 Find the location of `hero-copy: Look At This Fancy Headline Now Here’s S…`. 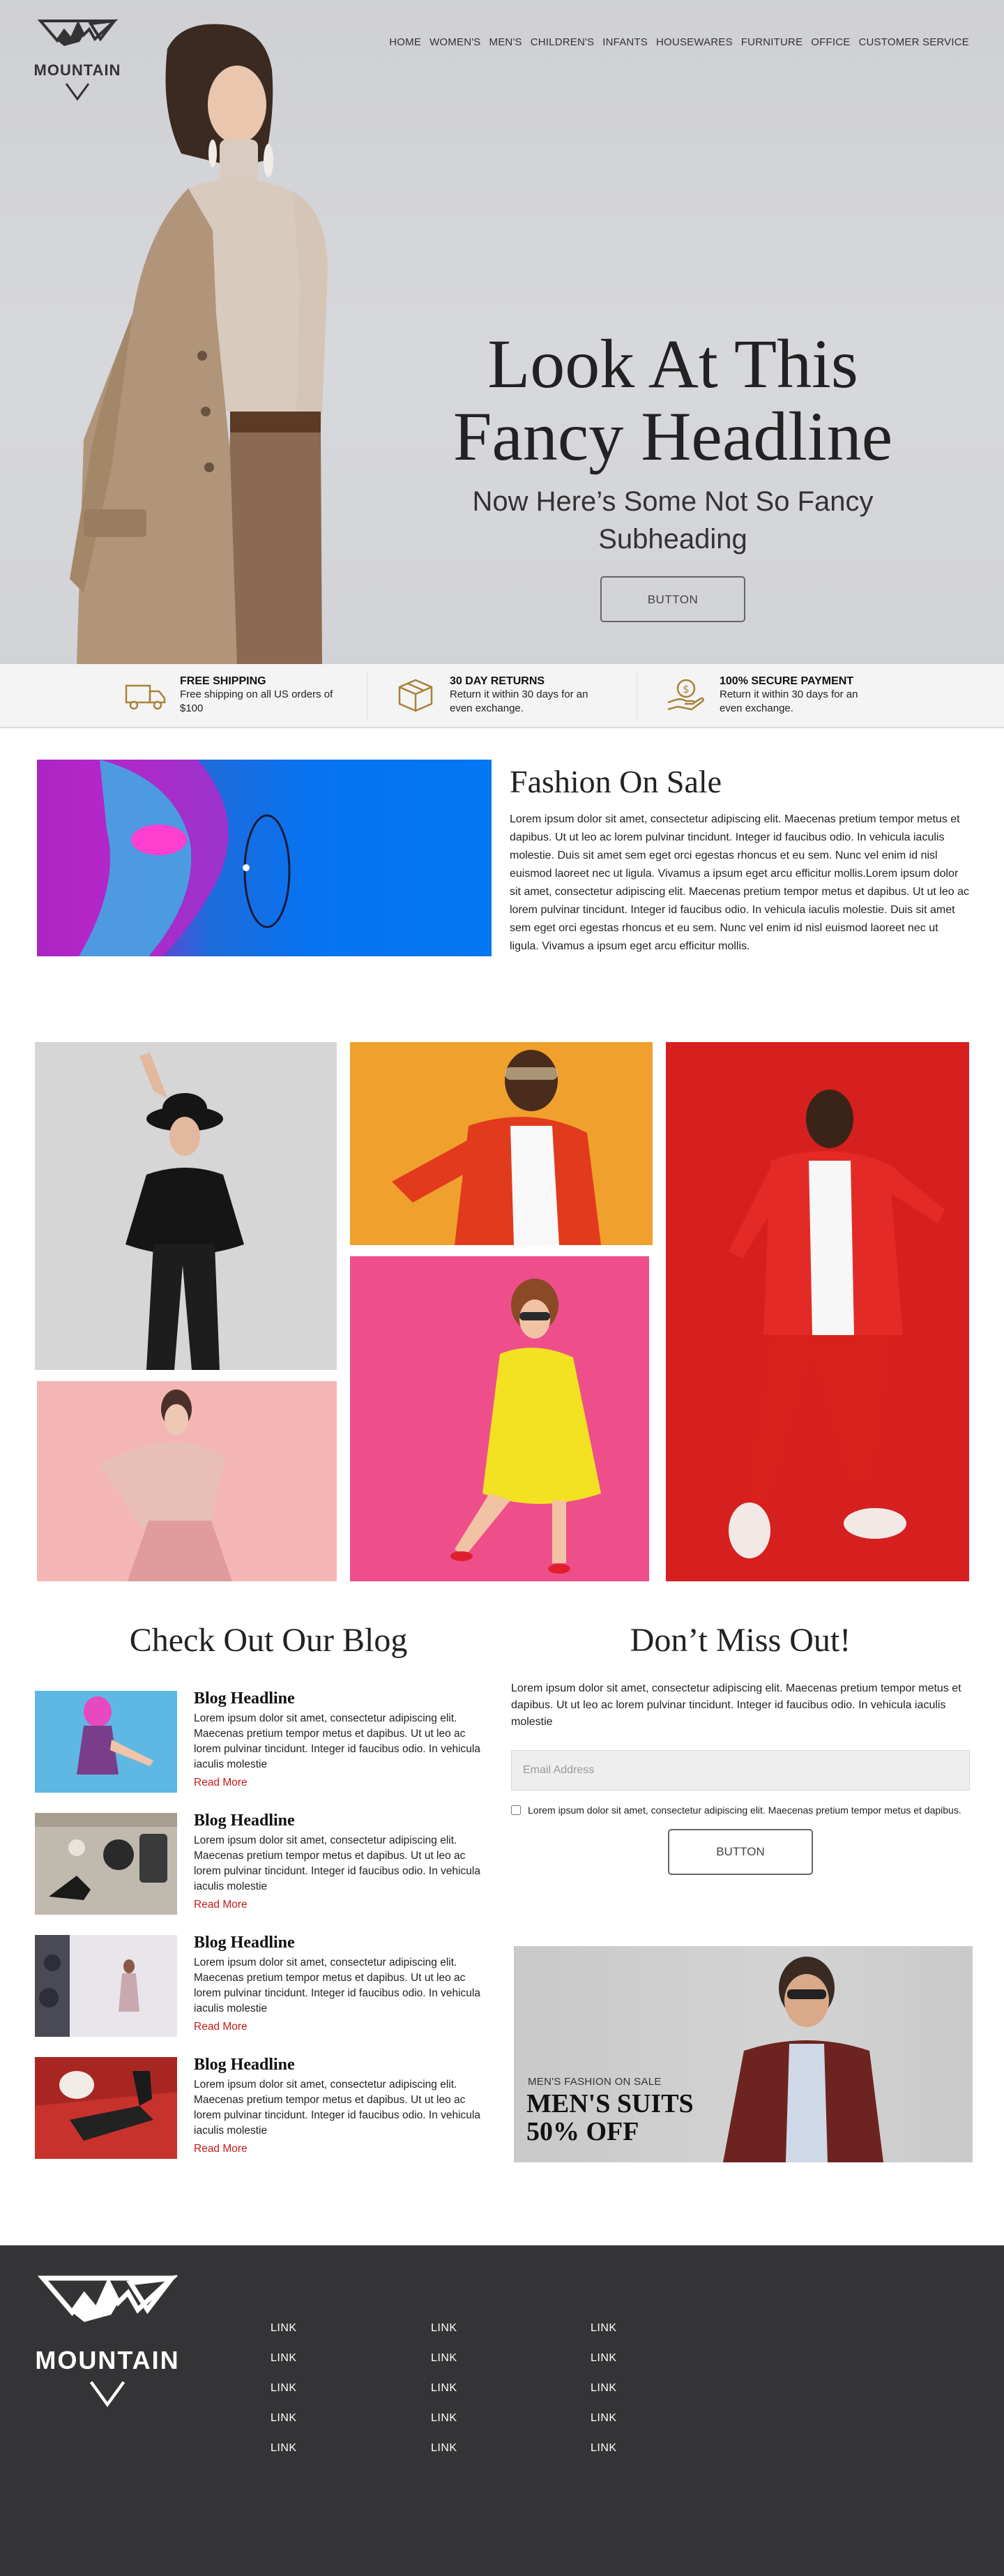

hero-copy: Look At This Fancy Headline Now Here’s S… is located at coordinates (672, 475).